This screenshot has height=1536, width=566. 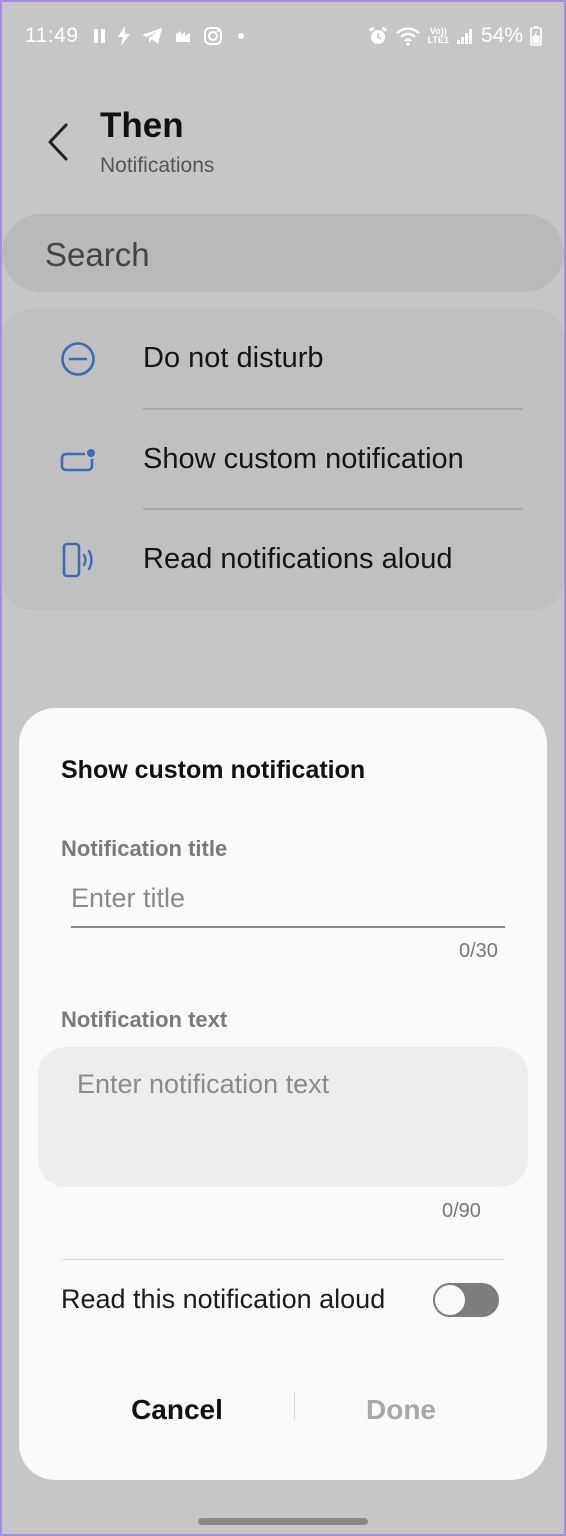 I want to click on list-item-read-notifications-aloud: Read notifications aloud, so click(x=283, y=560).